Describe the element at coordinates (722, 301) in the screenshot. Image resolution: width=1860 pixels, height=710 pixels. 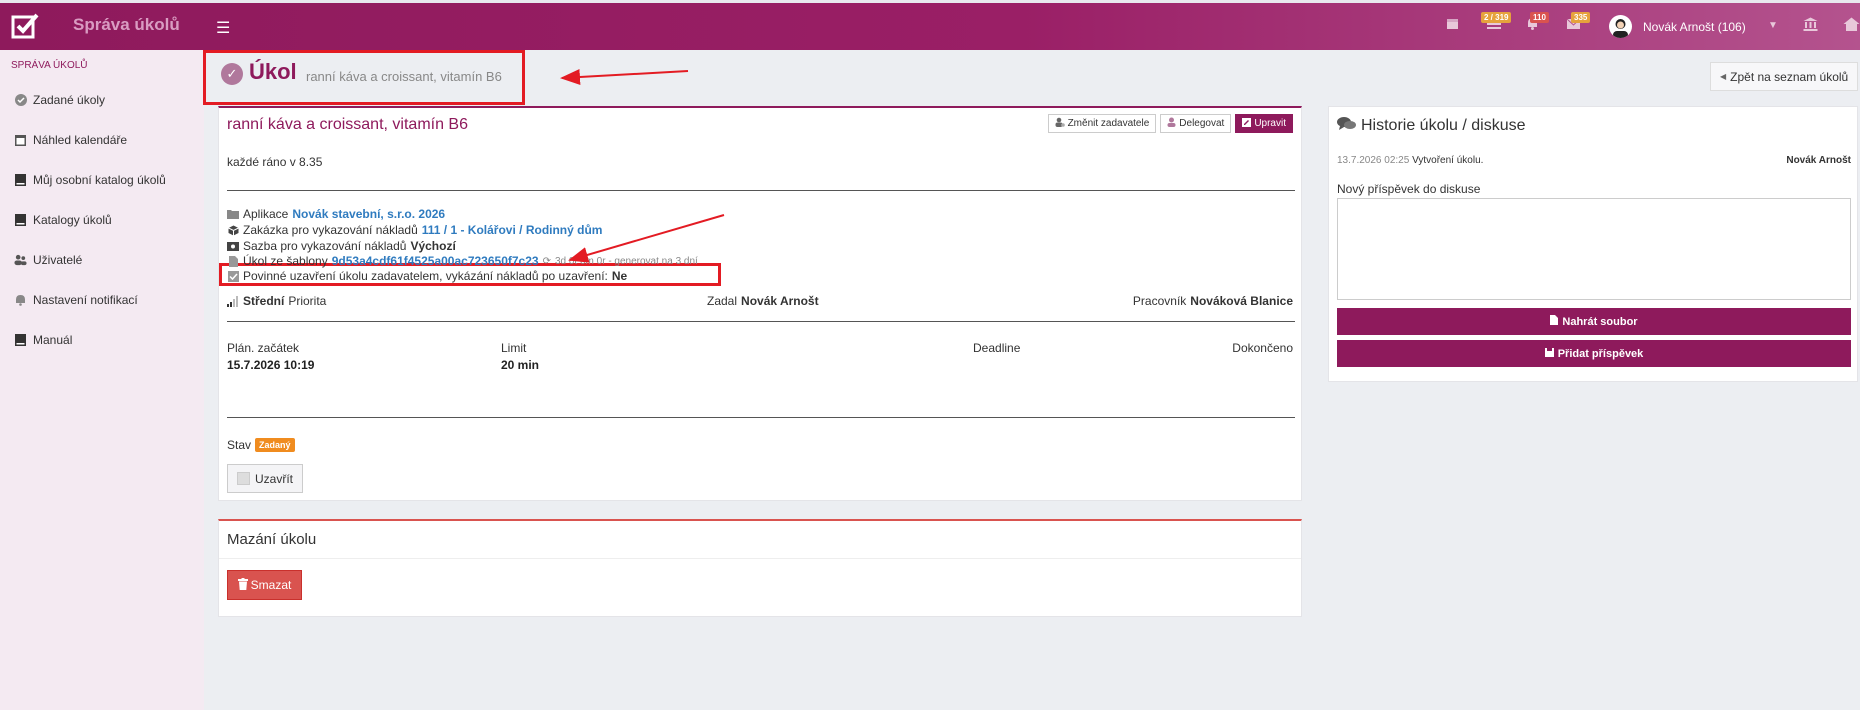
I see `assigner-label: Zadal` at that location.